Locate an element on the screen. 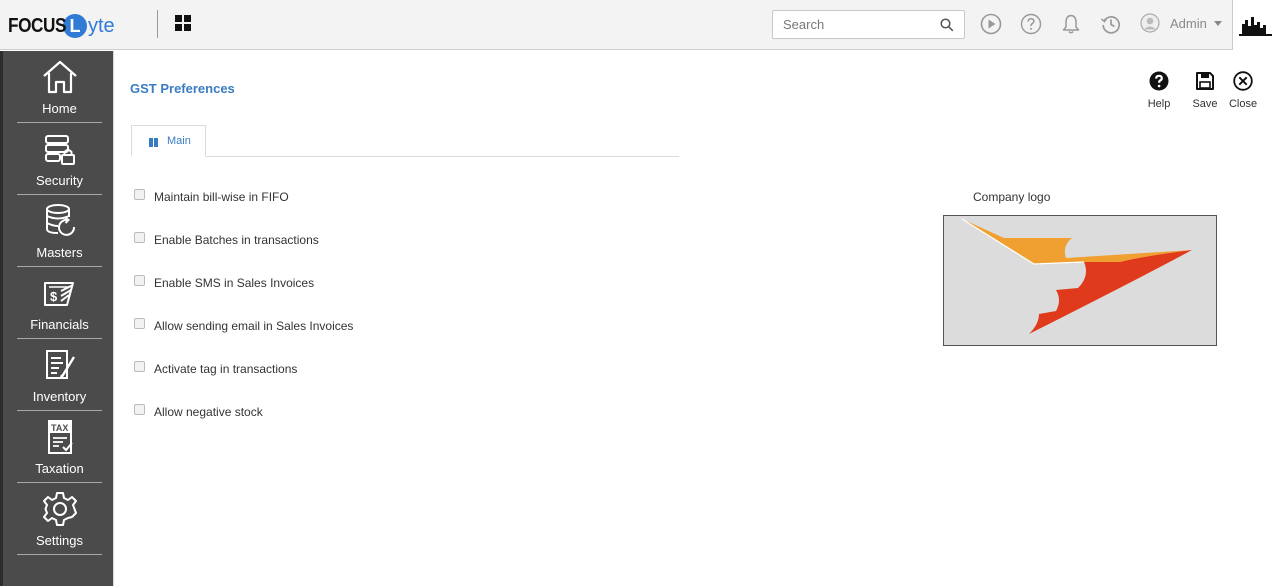 The width and height of the screenshot is (1272, 586). save-button: Save is located at coordinates (1205, 94).